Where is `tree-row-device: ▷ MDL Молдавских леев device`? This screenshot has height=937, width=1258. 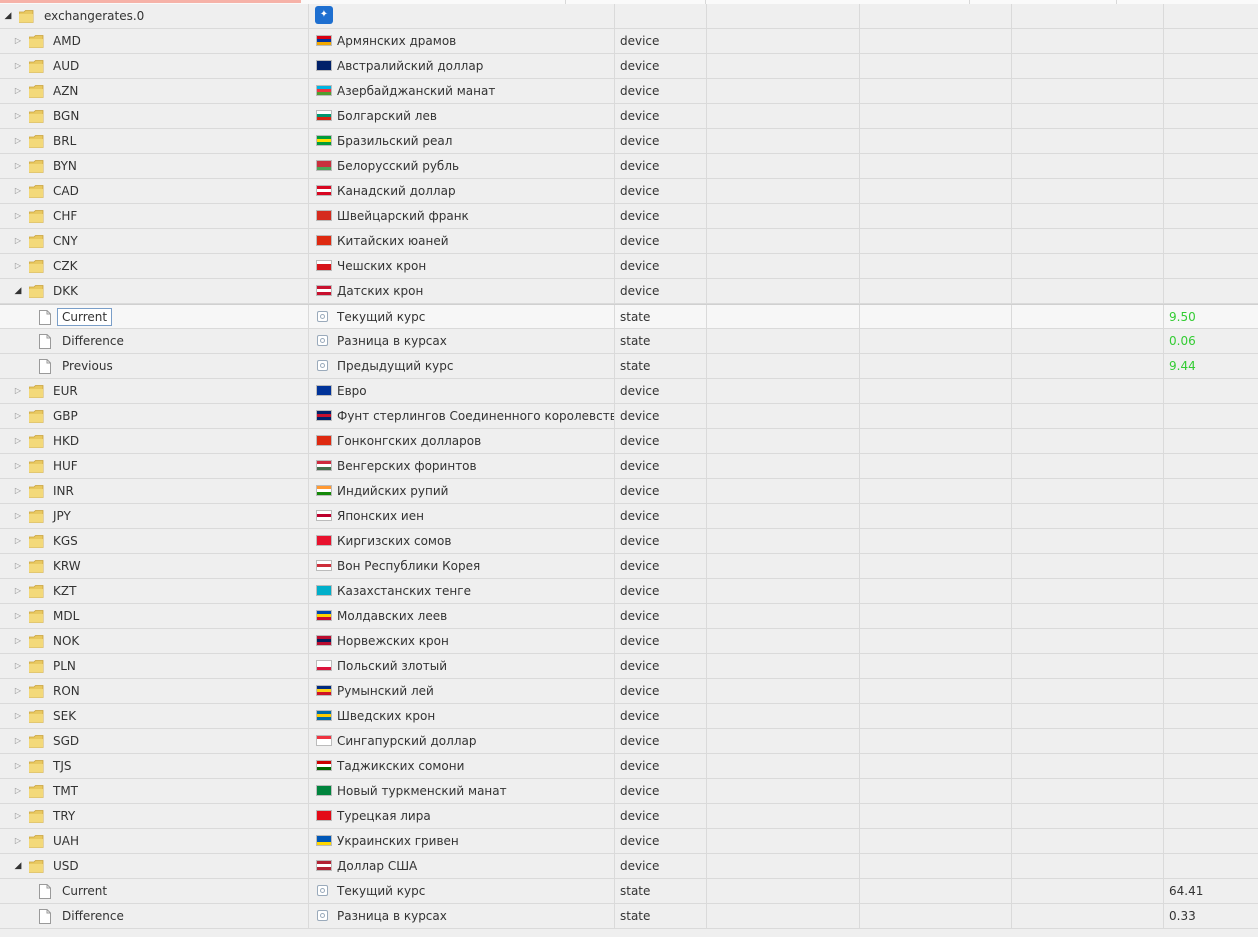 tree-row-device: ▷ MDL Молдавских леев device is located at coordinates (629, 616).